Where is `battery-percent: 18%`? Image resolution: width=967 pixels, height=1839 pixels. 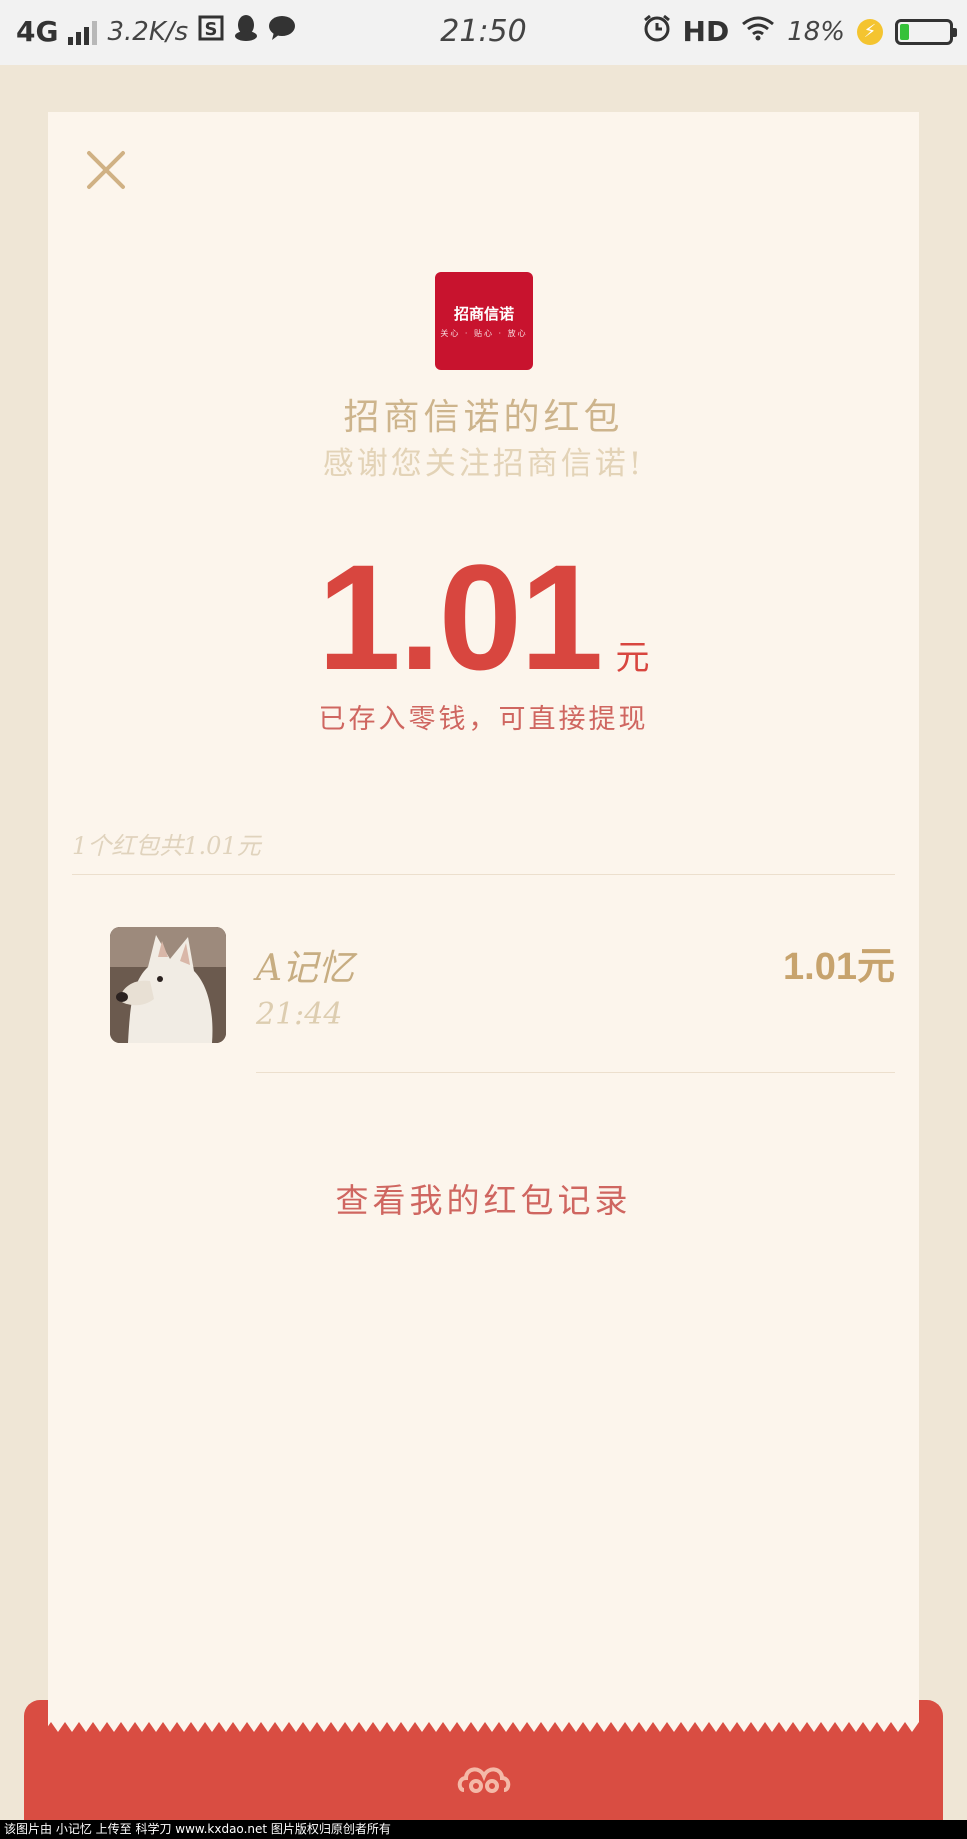
battery-percent: 18% is located at coordinates (816, 31).